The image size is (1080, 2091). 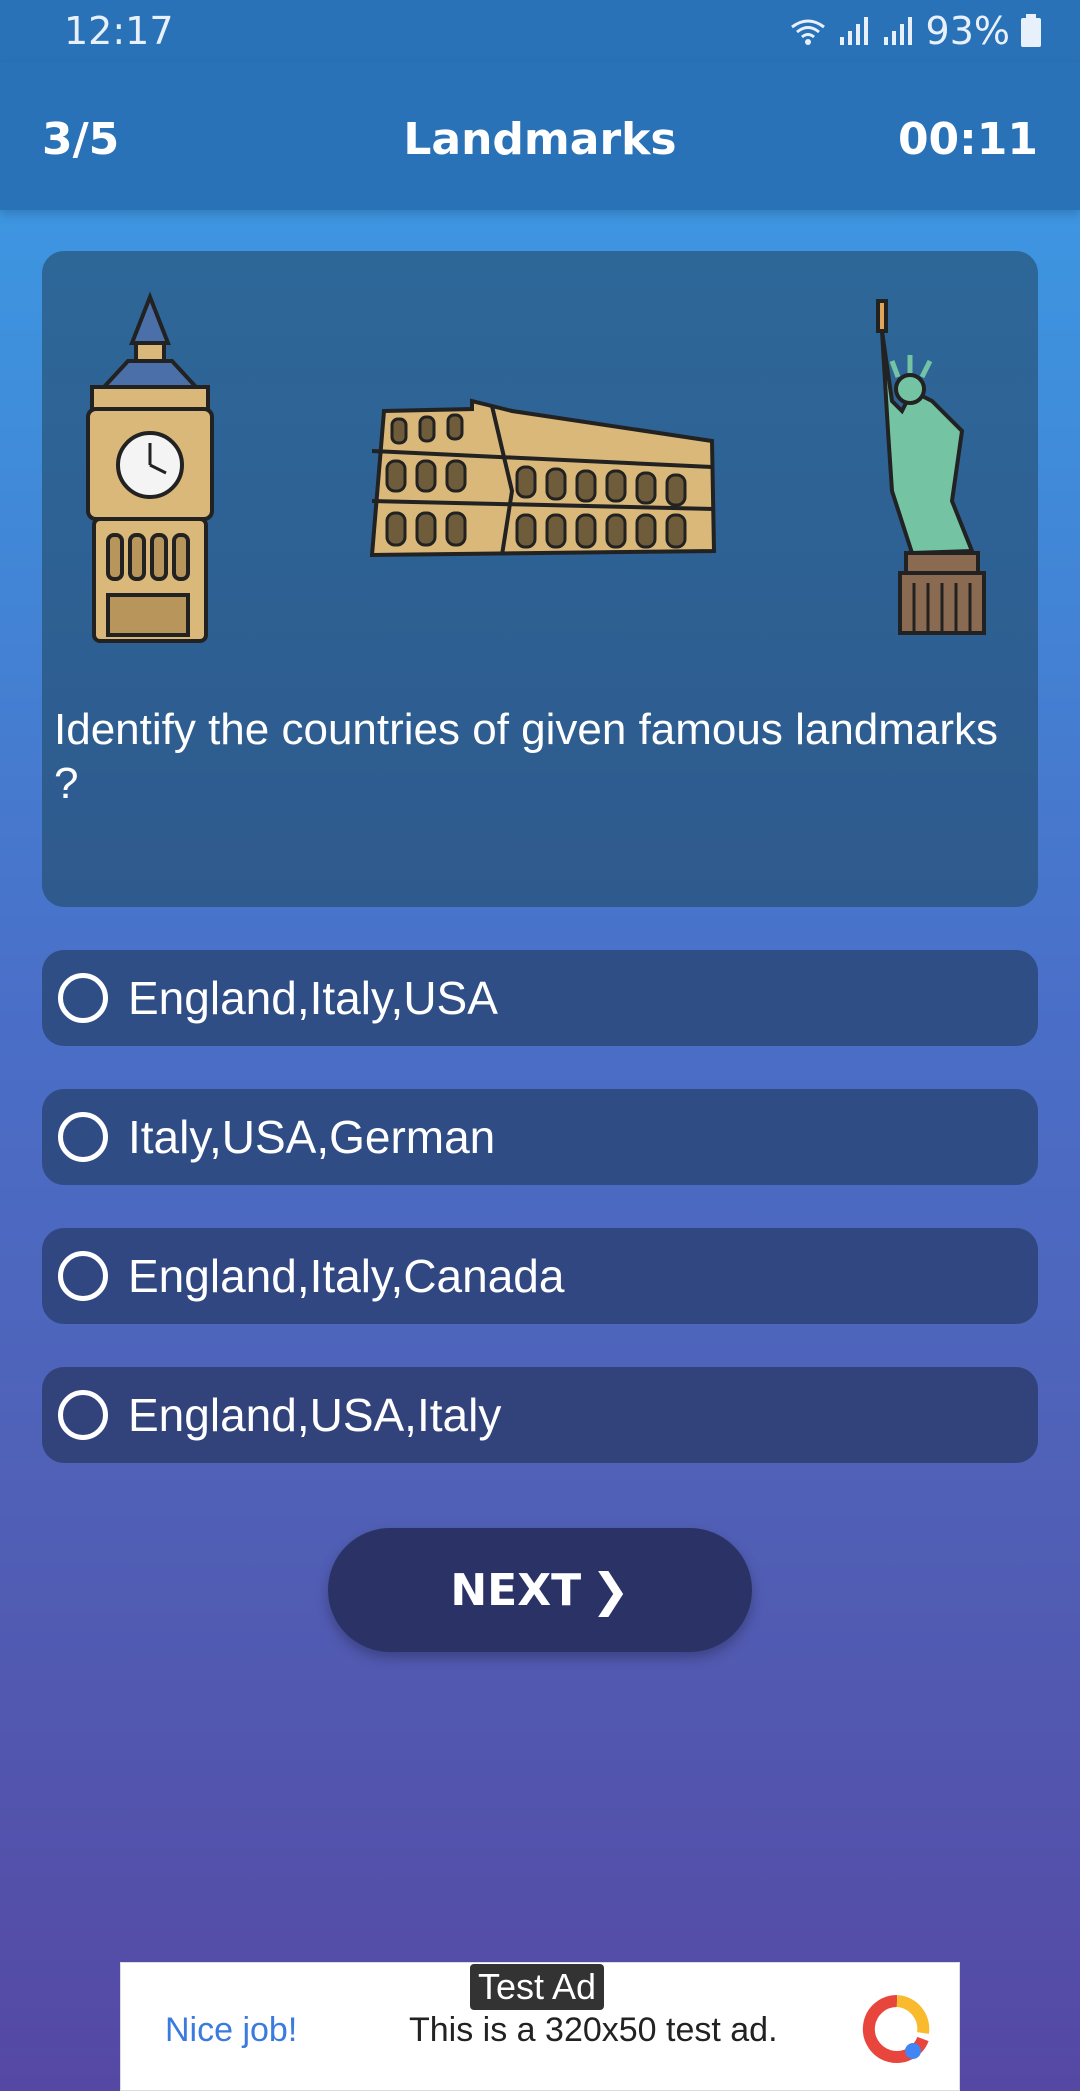 I want to click on quiz-timer: 00:11, so click(x=967, y=139).